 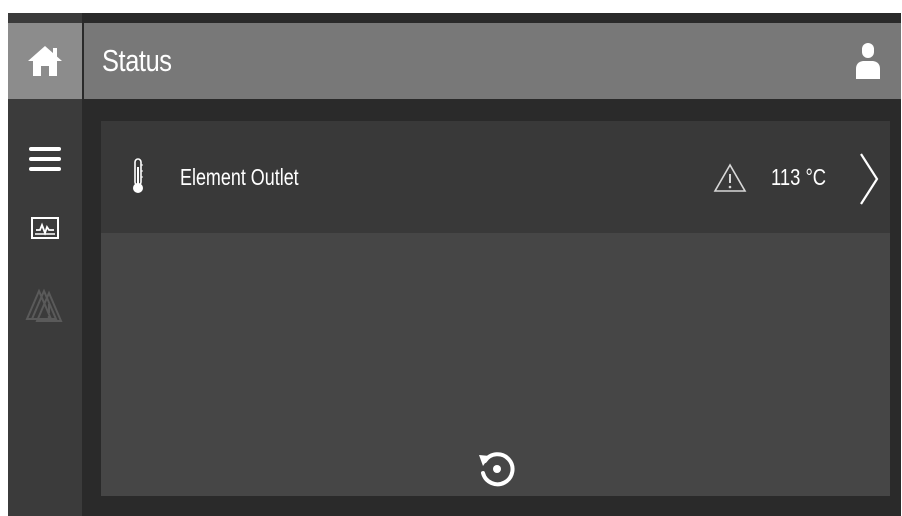 I want to click on alarm-warning-icon, so click(x=44, y=305).